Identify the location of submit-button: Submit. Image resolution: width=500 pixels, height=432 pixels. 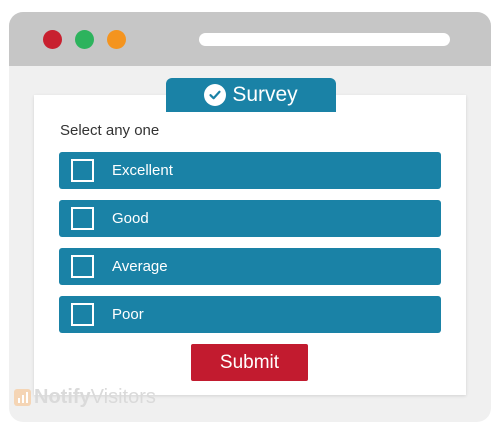
(249, 362).